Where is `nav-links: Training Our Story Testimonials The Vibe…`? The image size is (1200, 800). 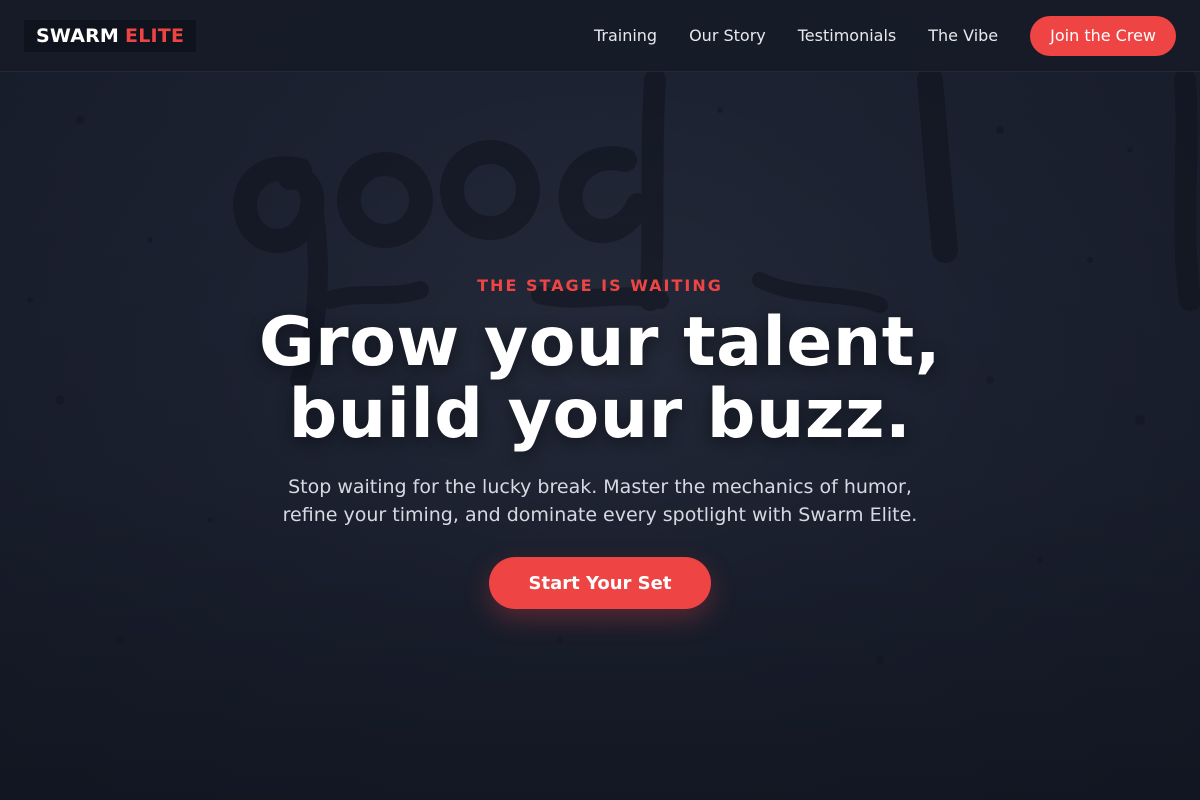
nav-links: Training Our Story Testimonials The Vibe… is located at coordinates (885, 35).